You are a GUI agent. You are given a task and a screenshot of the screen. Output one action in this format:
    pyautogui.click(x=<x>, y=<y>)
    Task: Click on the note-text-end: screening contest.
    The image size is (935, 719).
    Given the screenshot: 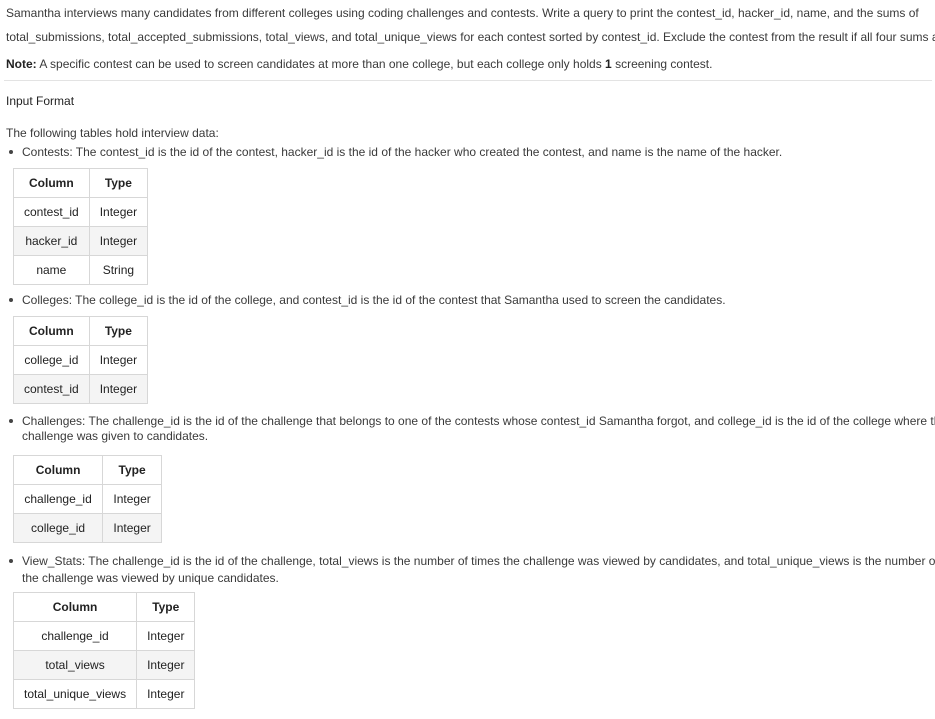 What is the action you would take?
    pyautogui.click(x=662, y=64)
    